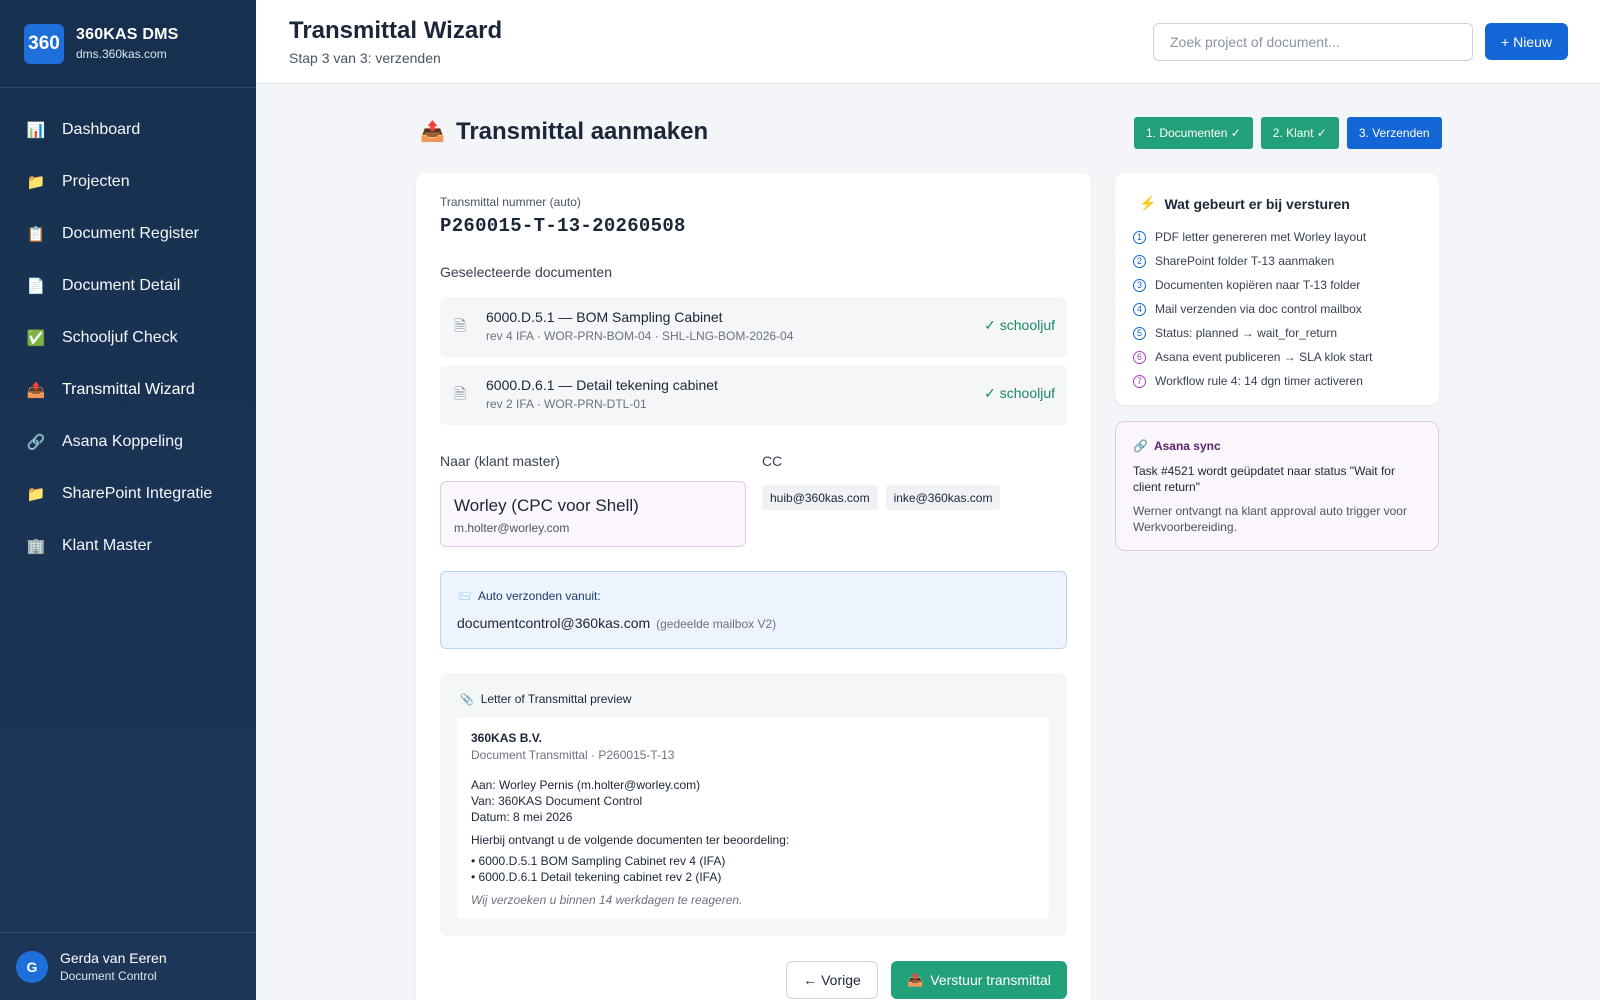 The image size is (1600, 1000). What do you see at coordinates (546, 505) in the screenshot?
I see `recipient-name: Worley (CPC voor Shell)` at bounding box center [546, 505].